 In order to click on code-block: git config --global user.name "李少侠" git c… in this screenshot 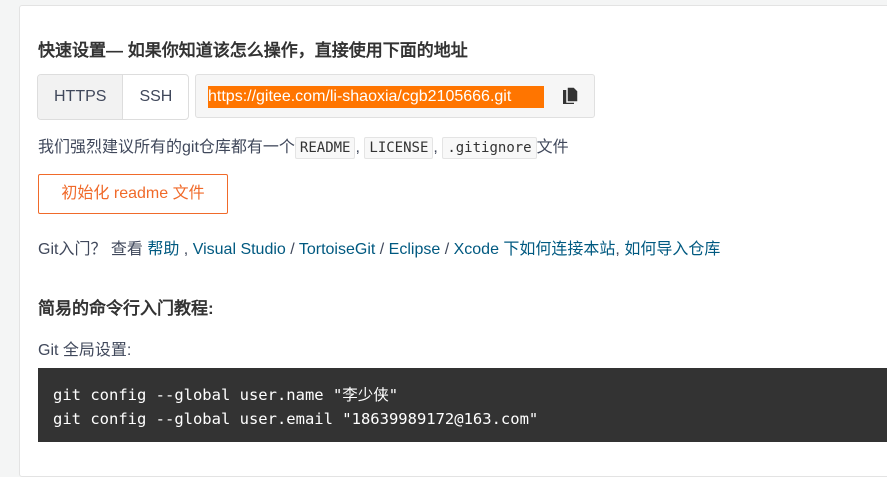, I will do `click(462, 405)`.